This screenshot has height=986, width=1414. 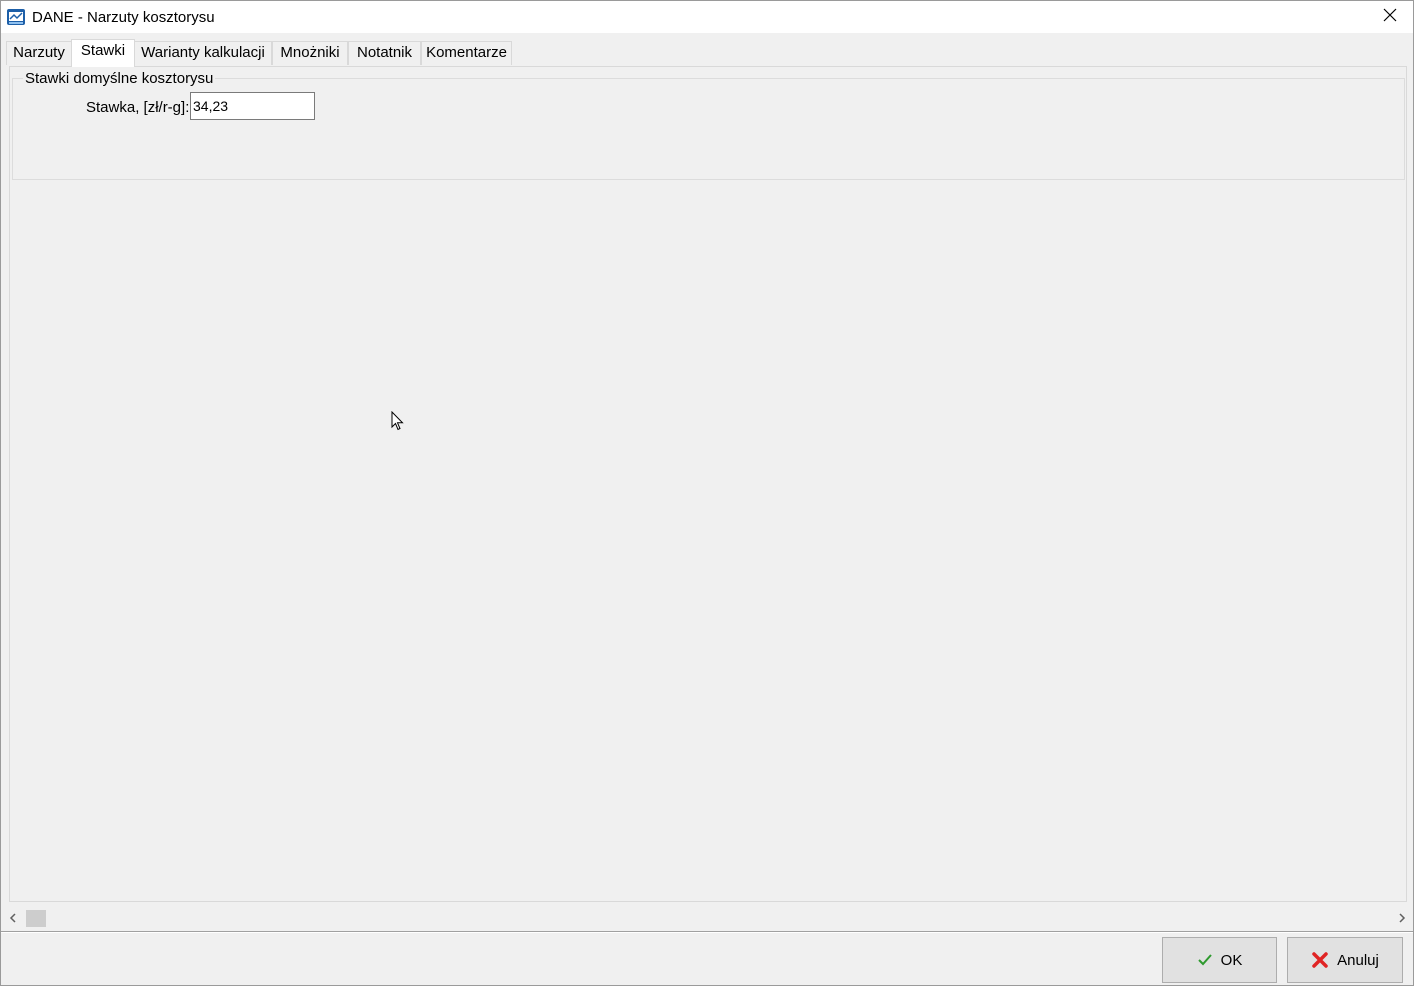 I want to click on footer-divider-highlight, so click(x=707, y=932).